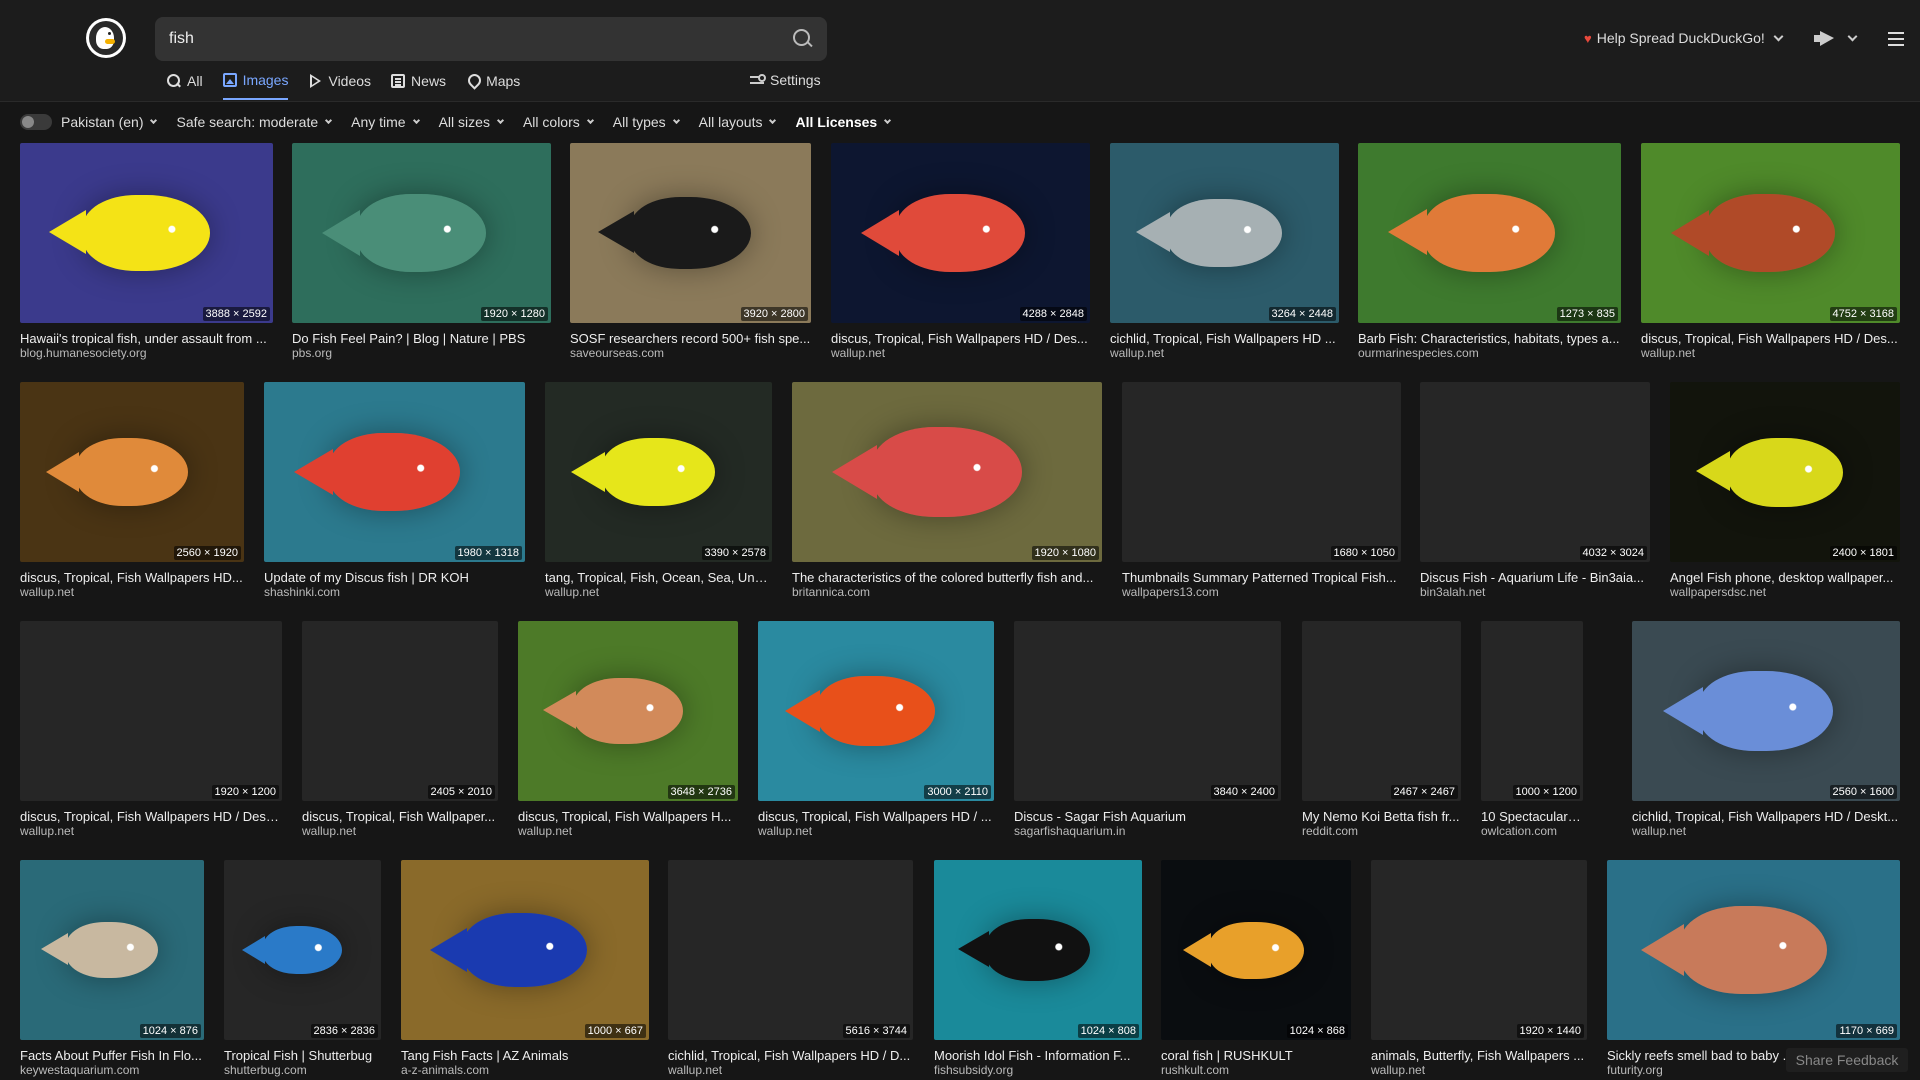  Describe the element at coordinates (1381, 711) in the screenshot. I see `image-thumbnail: 2467 × 2467` at that location.